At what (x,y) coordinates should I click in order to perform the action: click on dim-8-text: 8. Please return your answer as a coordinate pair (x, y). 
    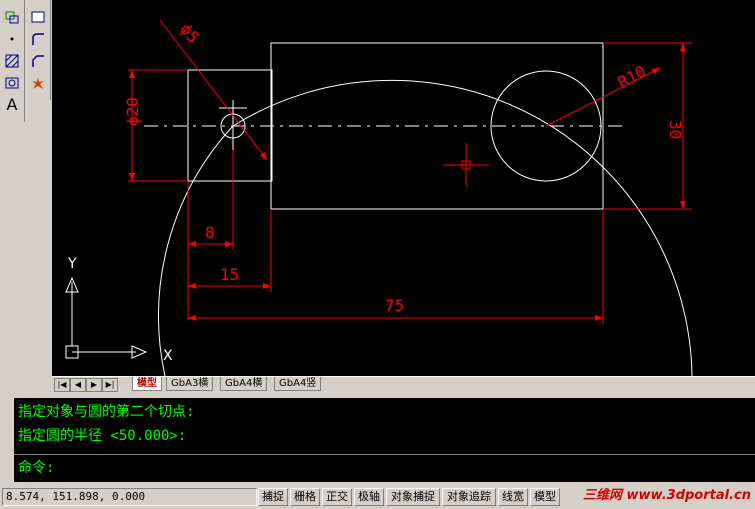
    Looking at the image, I should click on (210, 232).